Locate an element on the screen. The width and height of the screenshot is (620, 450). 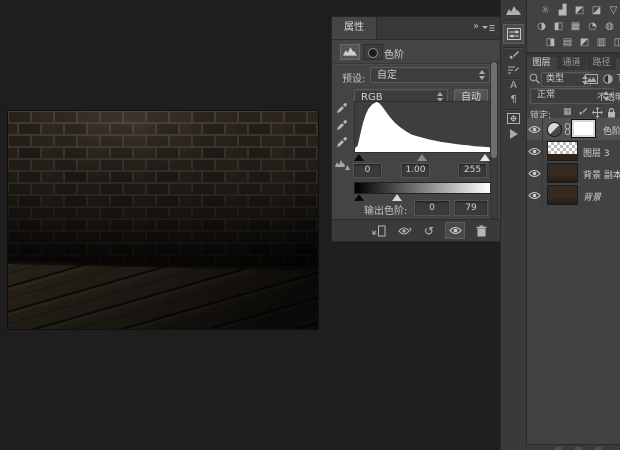
adjustments-row-1: ☼ ▟ ◩ ◪ ▽ is located at coordinates (579, 10).